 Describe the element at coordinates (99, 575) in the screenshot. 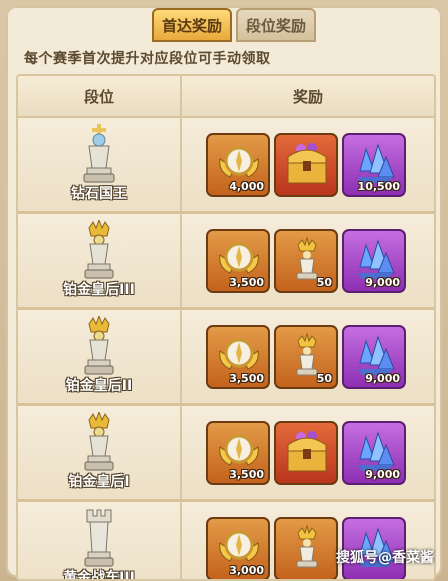

I see `rank-name: 黄金战车III` at that location.